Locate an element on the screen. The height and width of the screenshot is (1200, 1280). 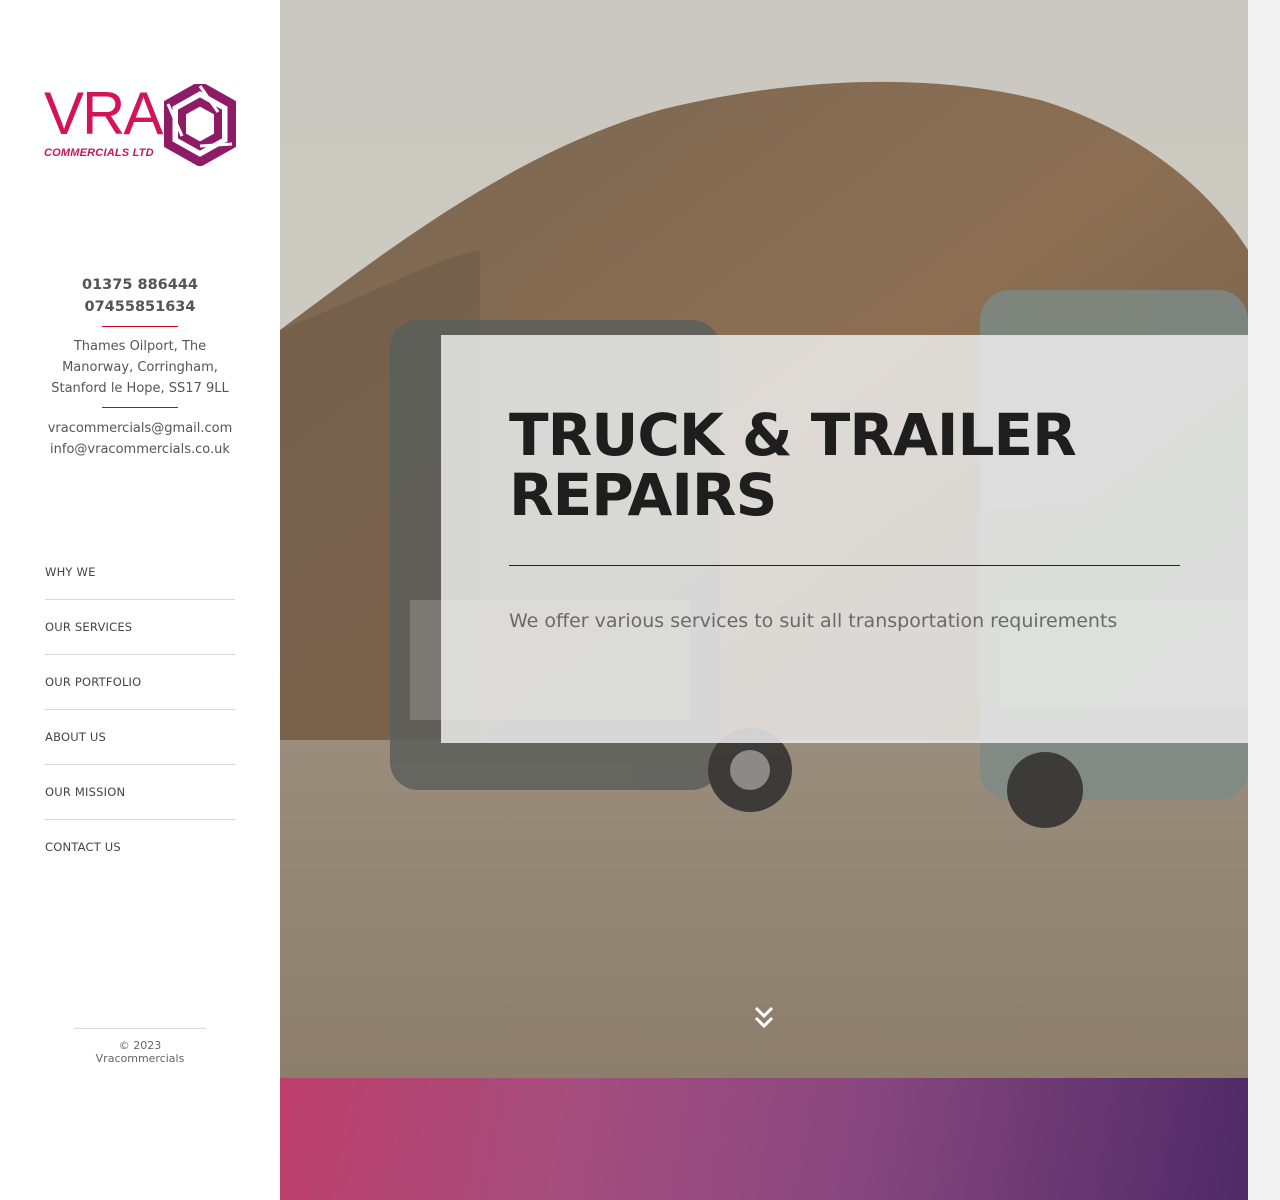
nav-item-why-we: WHY WE is located at coordinates (140, 572).